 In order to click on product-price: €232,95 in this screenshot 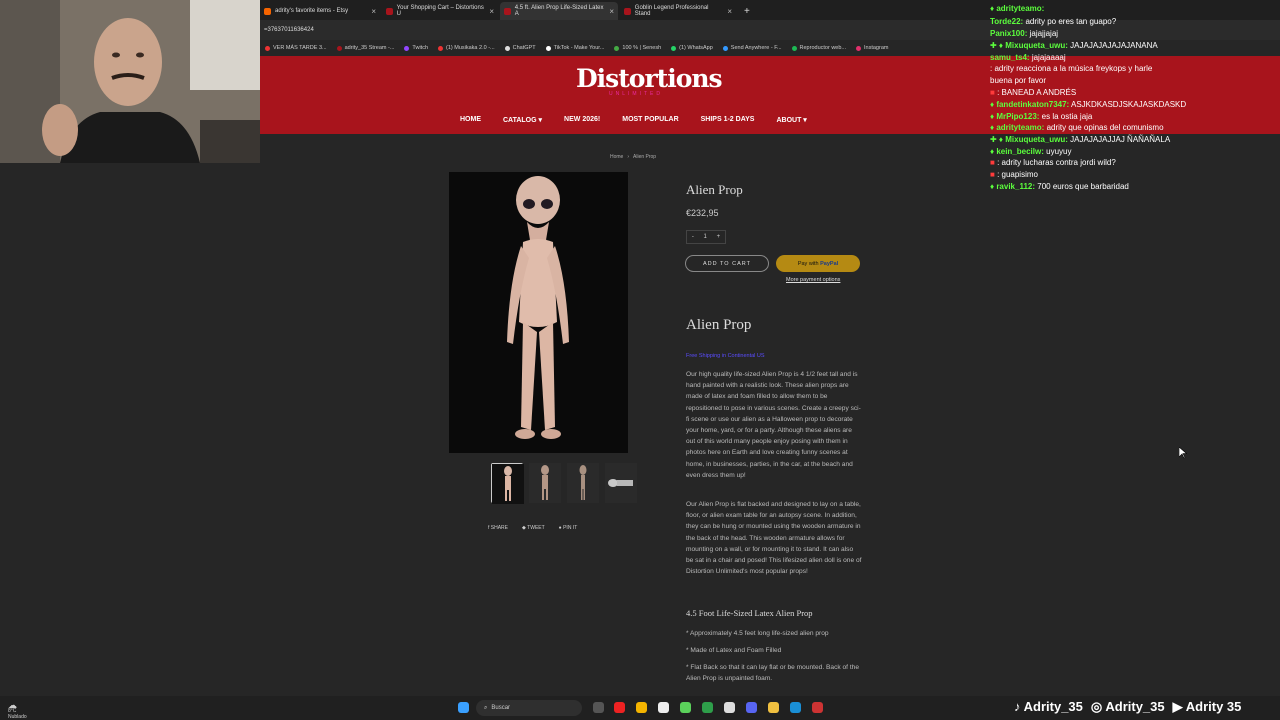, I will do `click(702, 213)`.